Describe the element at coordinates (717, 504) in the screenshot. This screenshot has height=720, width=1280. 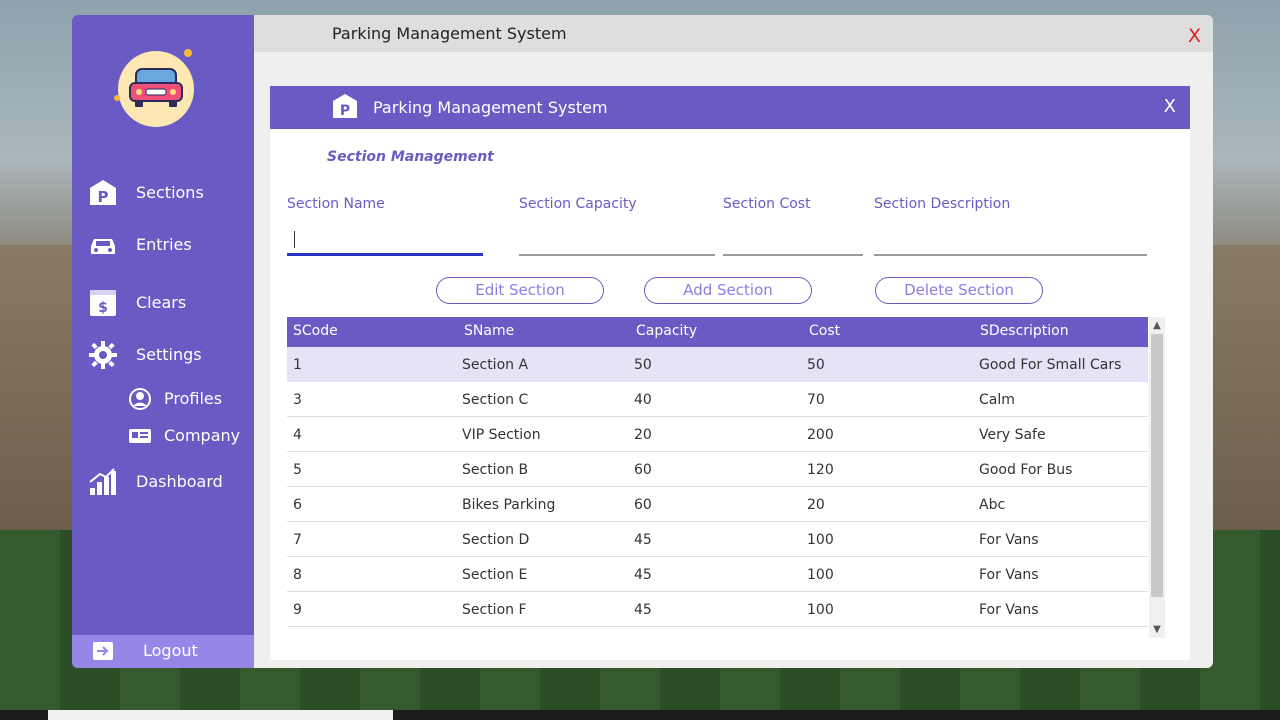
I see `table-row: 6 Bikes Parking 60 20 Abc` at that location.